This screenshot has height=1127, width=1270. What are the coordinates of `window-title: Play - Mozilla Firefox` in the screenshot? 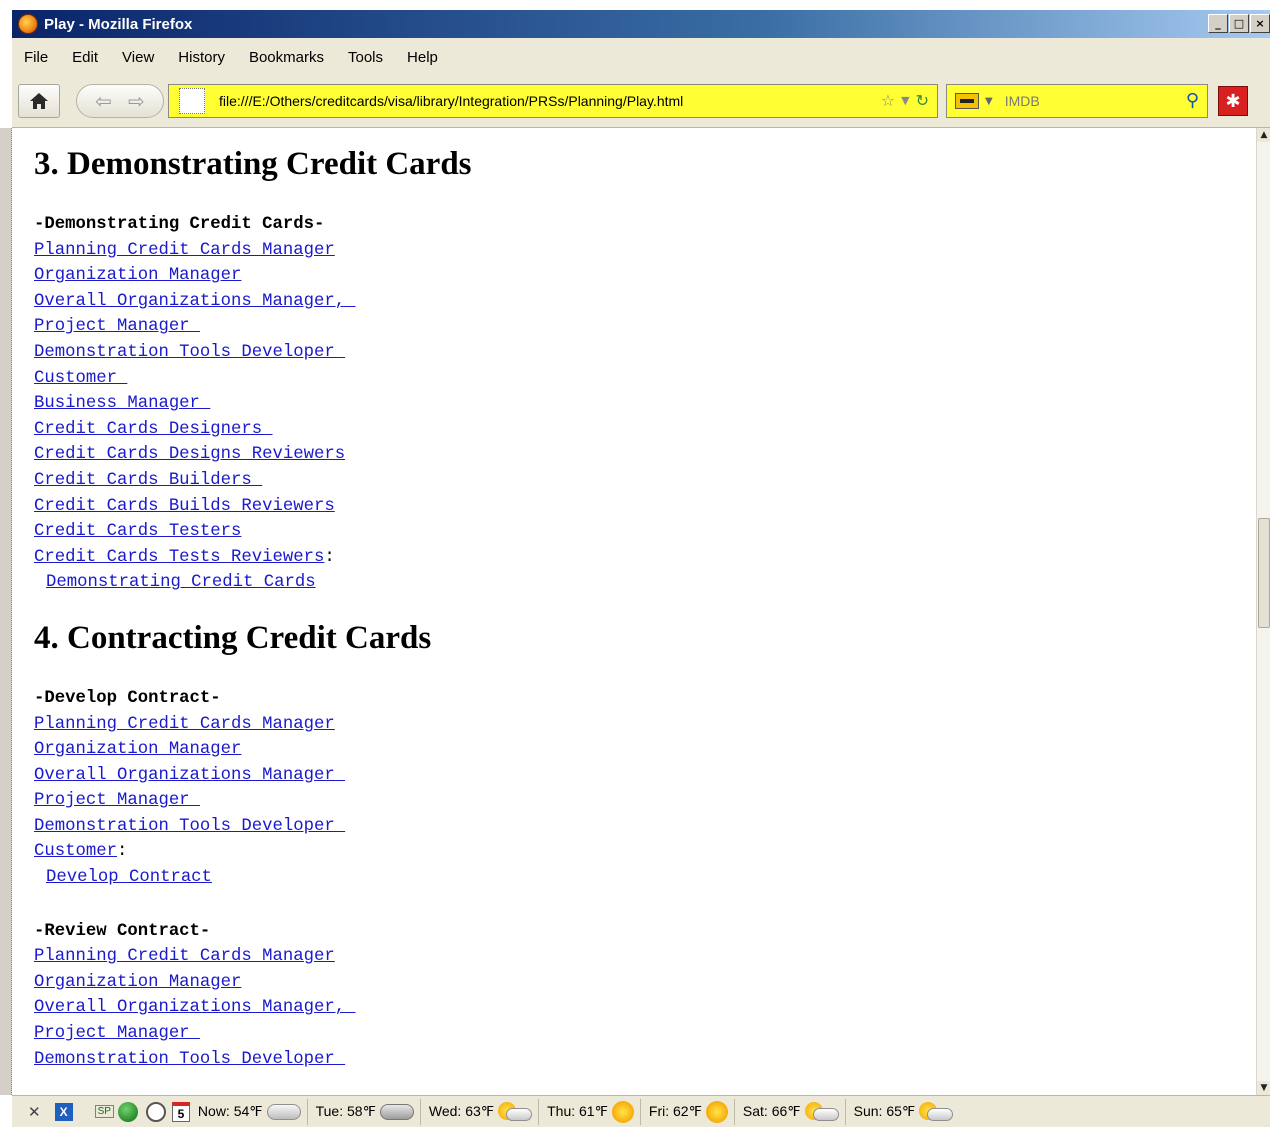 It's located at (118, 24).